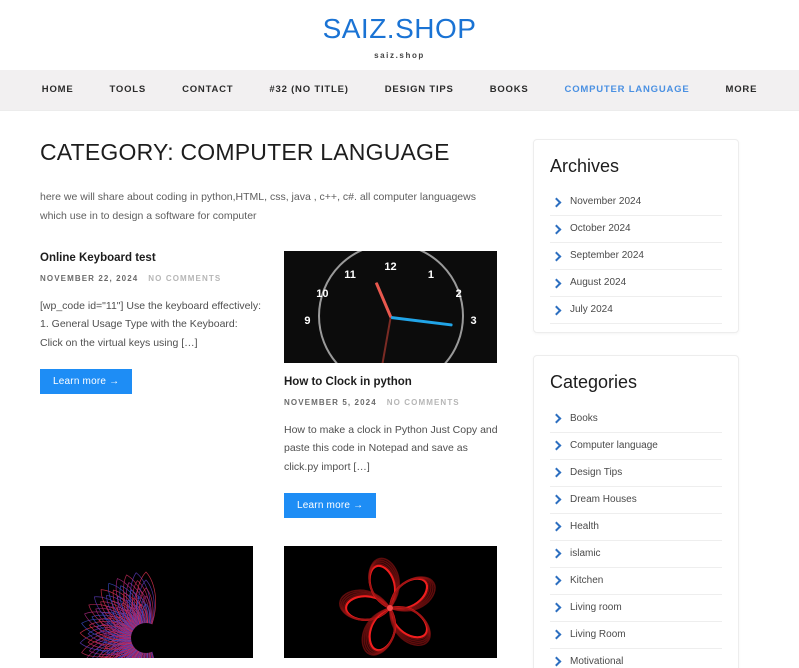  I want to click on clock-number-2: 2, so click(458, 294).